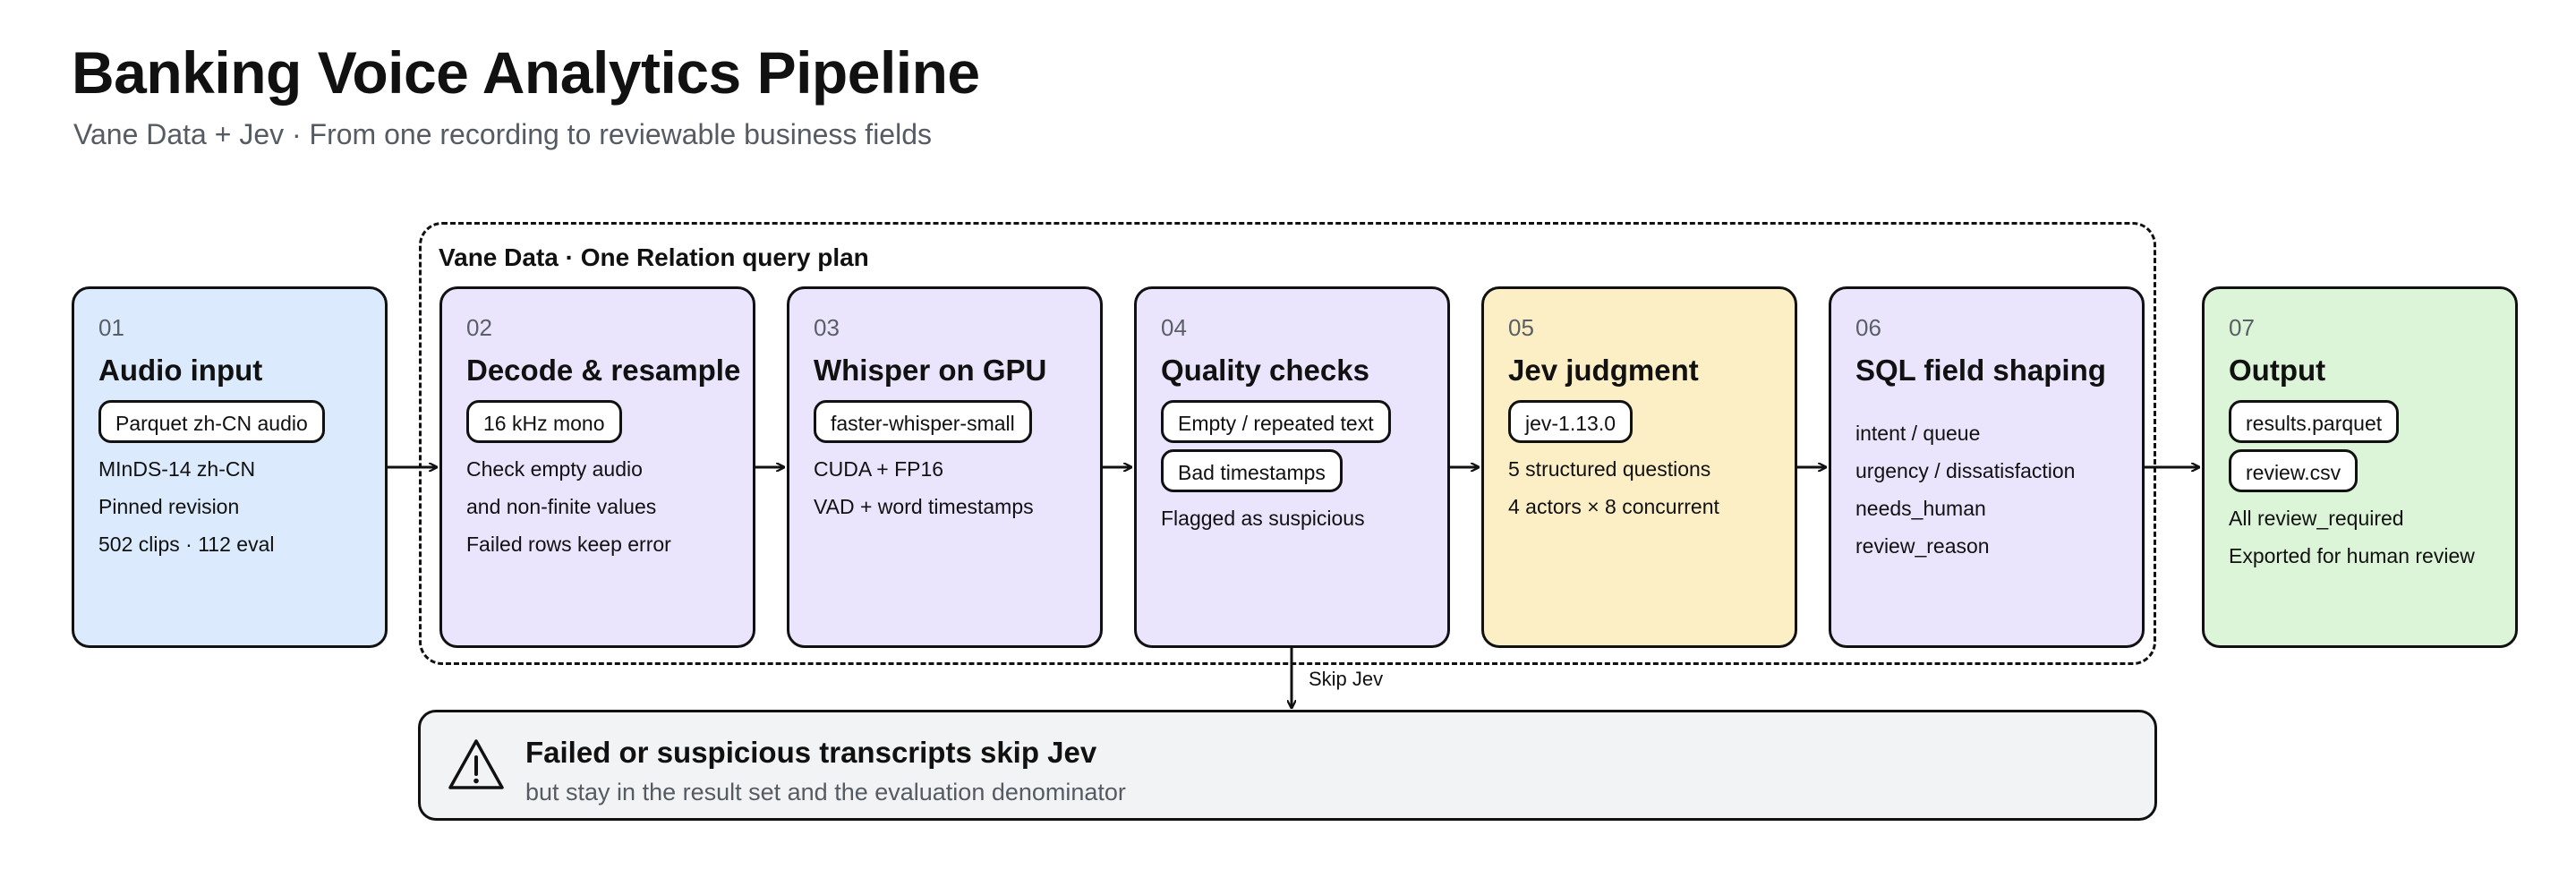 This screenshot has height=895, width=2576. What do you see at coordinates (2314, 421) in the screenshot?
I see `stage-chip: results.parquet` at bounding box center [2314, 421].